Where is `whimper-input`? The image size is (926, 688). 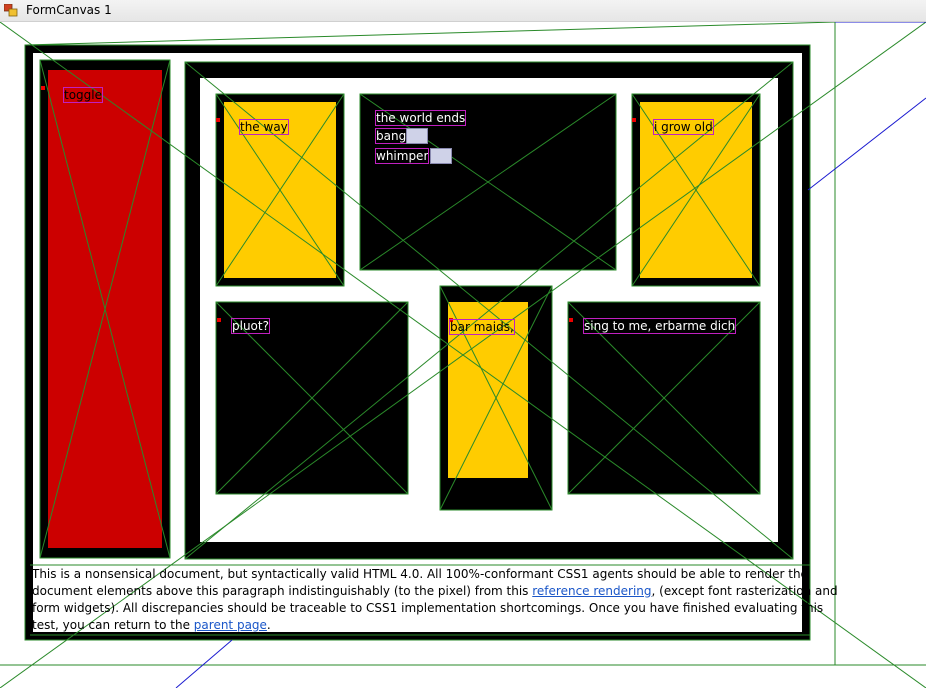 whimper-input is located at coordinates (441, 156).